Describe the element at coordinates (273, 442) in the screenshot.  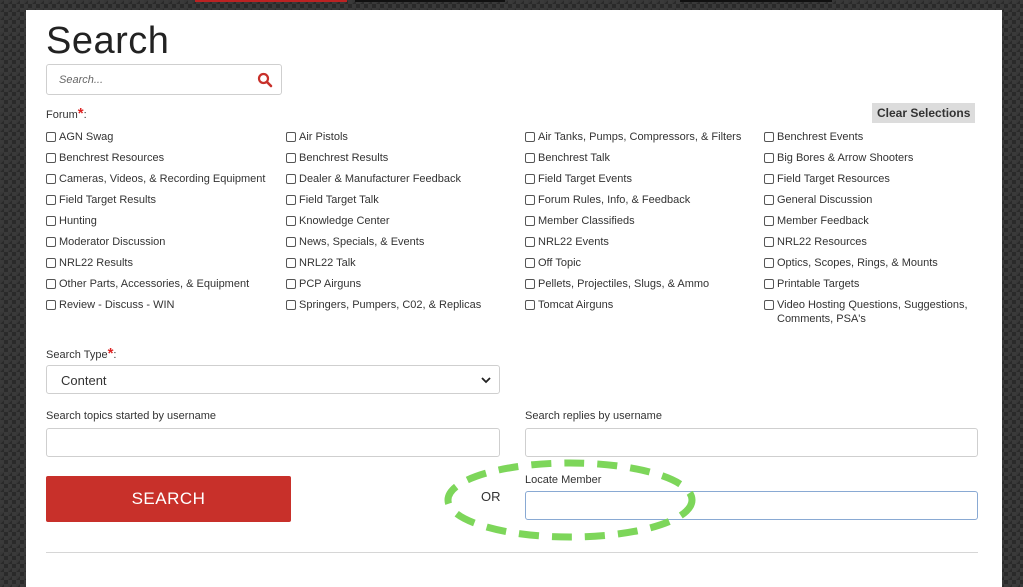
I see `topics-username-input` at that location.